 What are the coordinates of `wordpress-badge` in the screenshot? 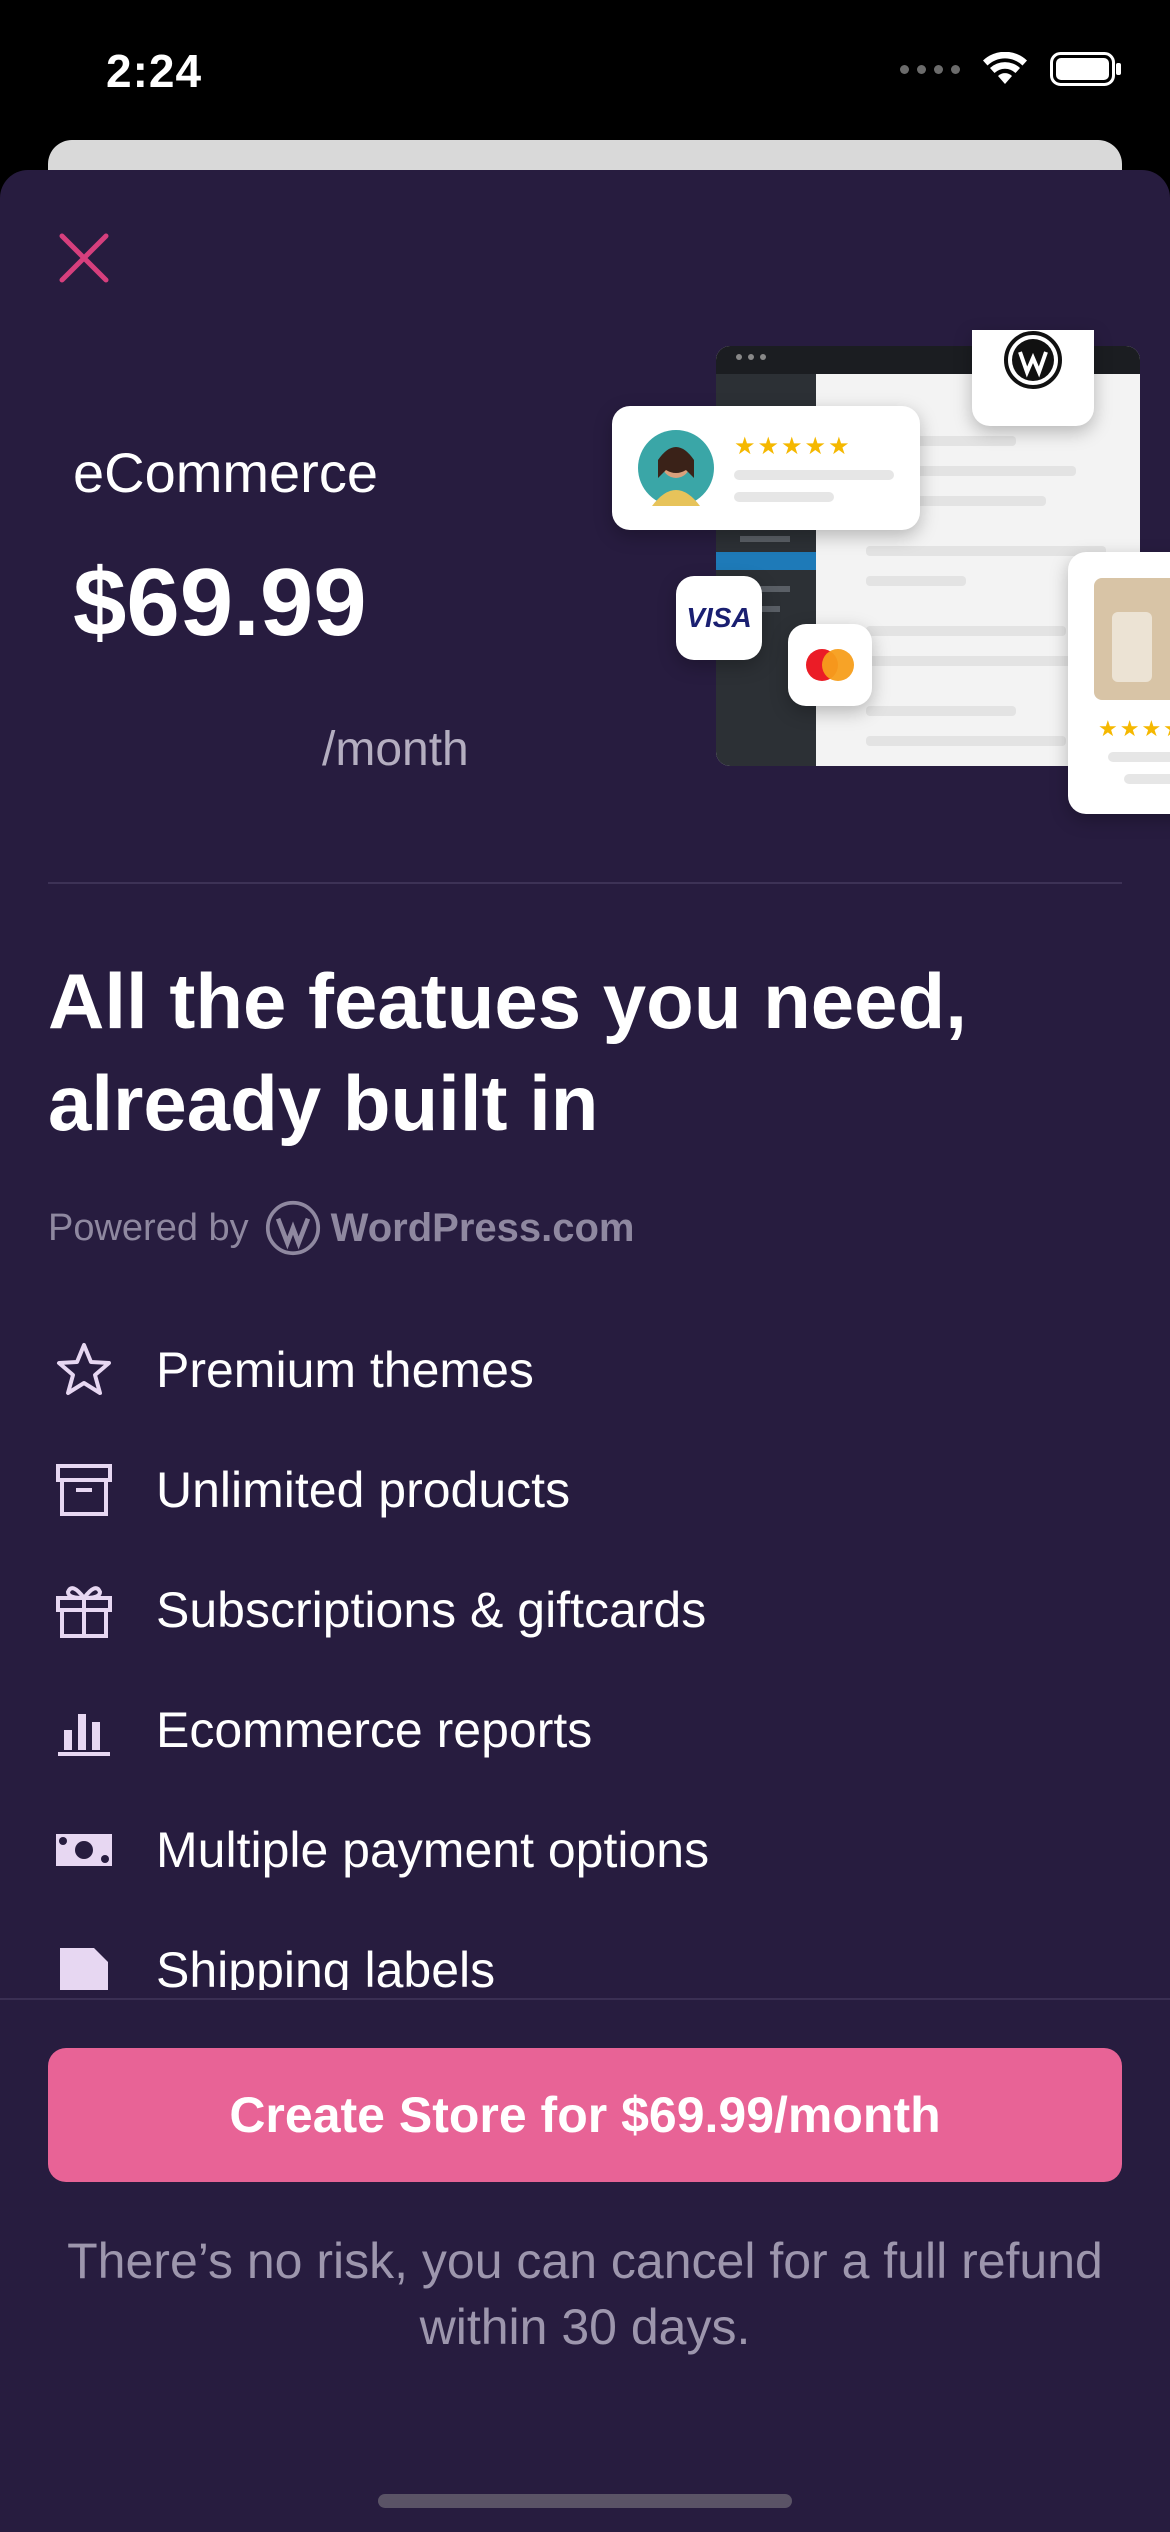 It's located at (1033, 378).